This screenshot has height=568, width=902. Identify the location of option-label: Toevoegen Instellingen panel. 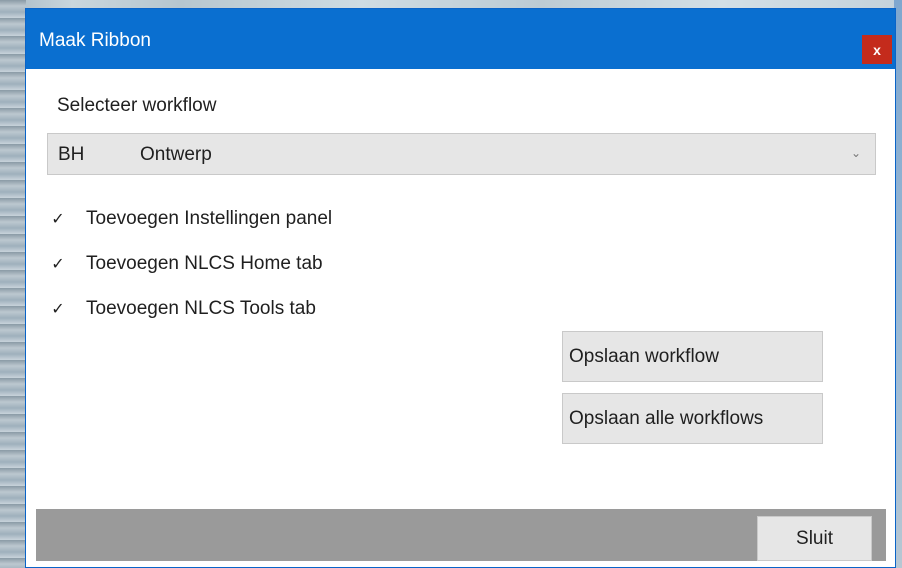
(209, 218).